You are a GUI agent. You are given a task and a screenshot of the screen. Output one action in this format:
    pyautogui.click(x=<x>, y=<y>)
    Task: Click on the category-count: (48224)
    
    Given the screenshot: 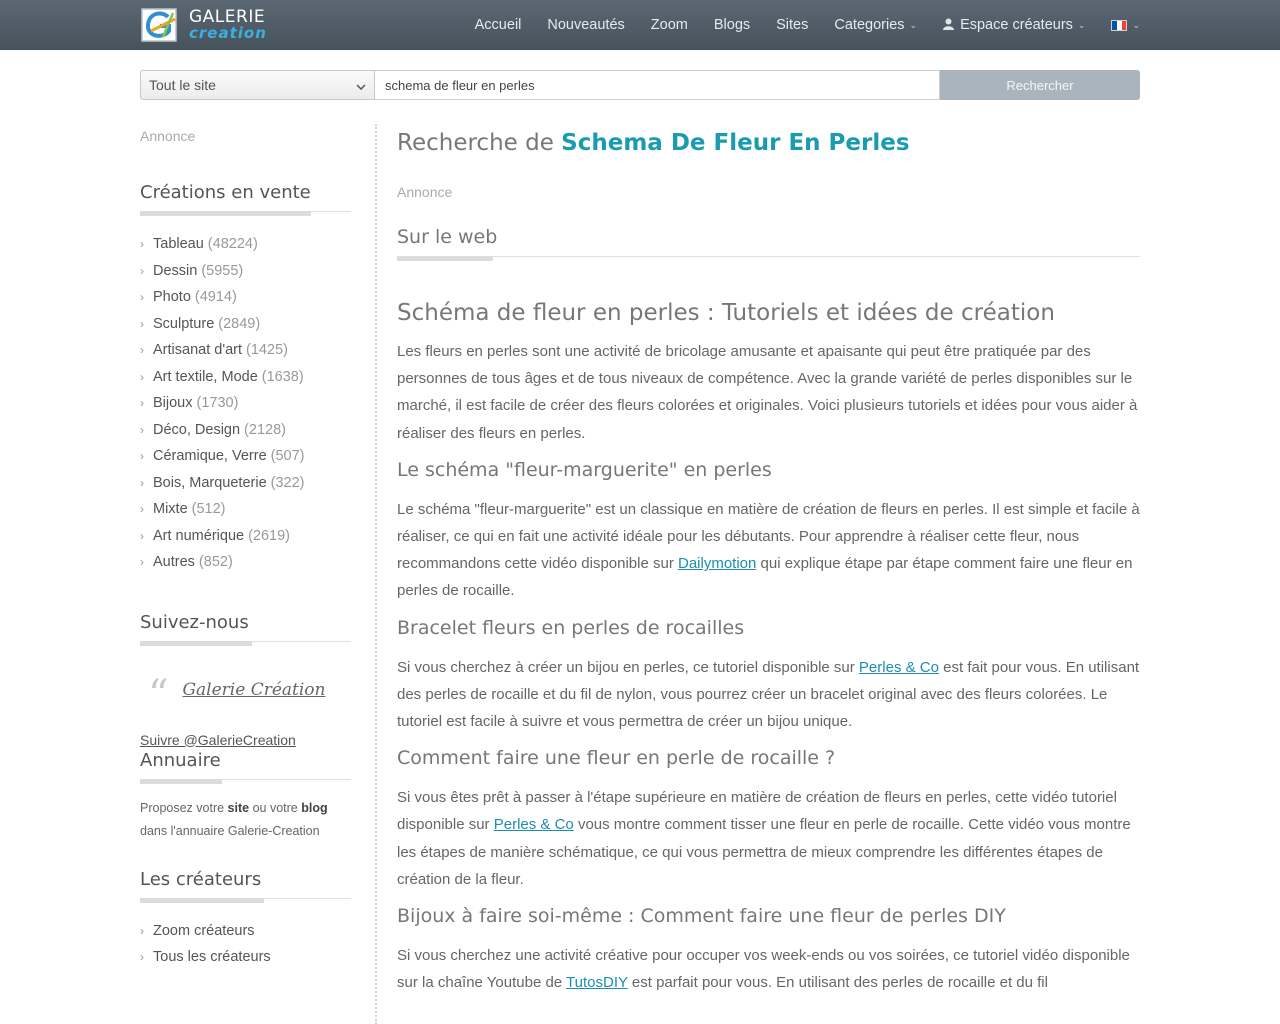 What is the action you would take?
    pyautogui.click(x=232, y=244)
    